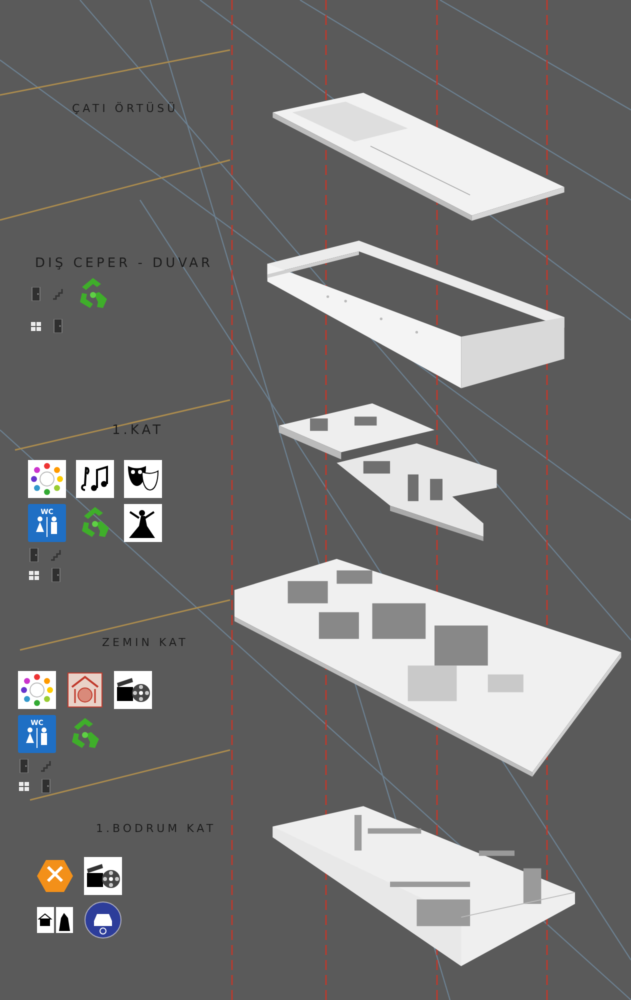 The image size is (631, 1000). What do you see at coordinates (95, 479) in the screenshot?
I see `music-notes-icon` at bounding box center [95, 479].